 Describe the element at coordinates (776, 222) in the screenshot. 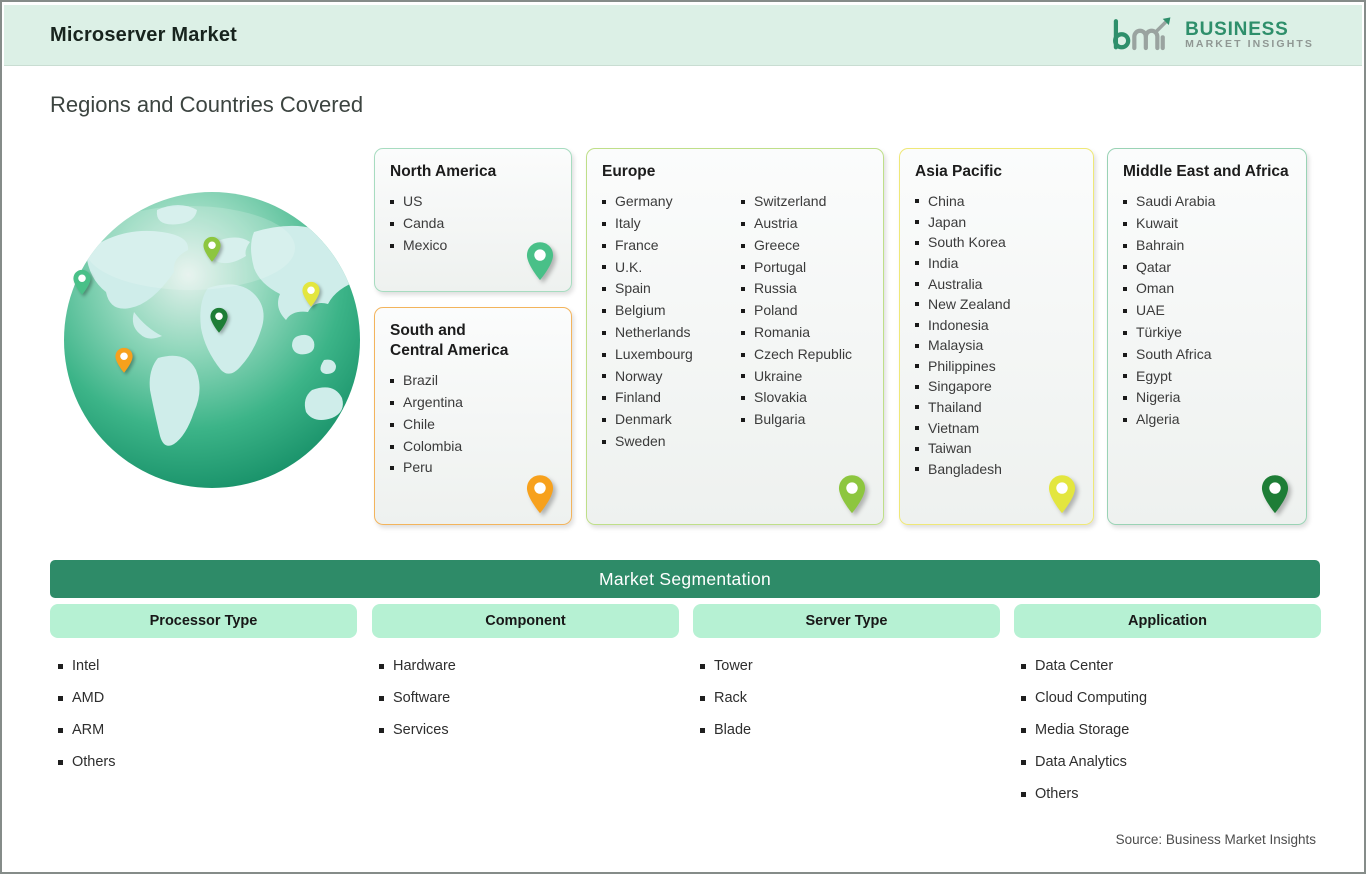

I see `list-item-label: Austria` at that location.